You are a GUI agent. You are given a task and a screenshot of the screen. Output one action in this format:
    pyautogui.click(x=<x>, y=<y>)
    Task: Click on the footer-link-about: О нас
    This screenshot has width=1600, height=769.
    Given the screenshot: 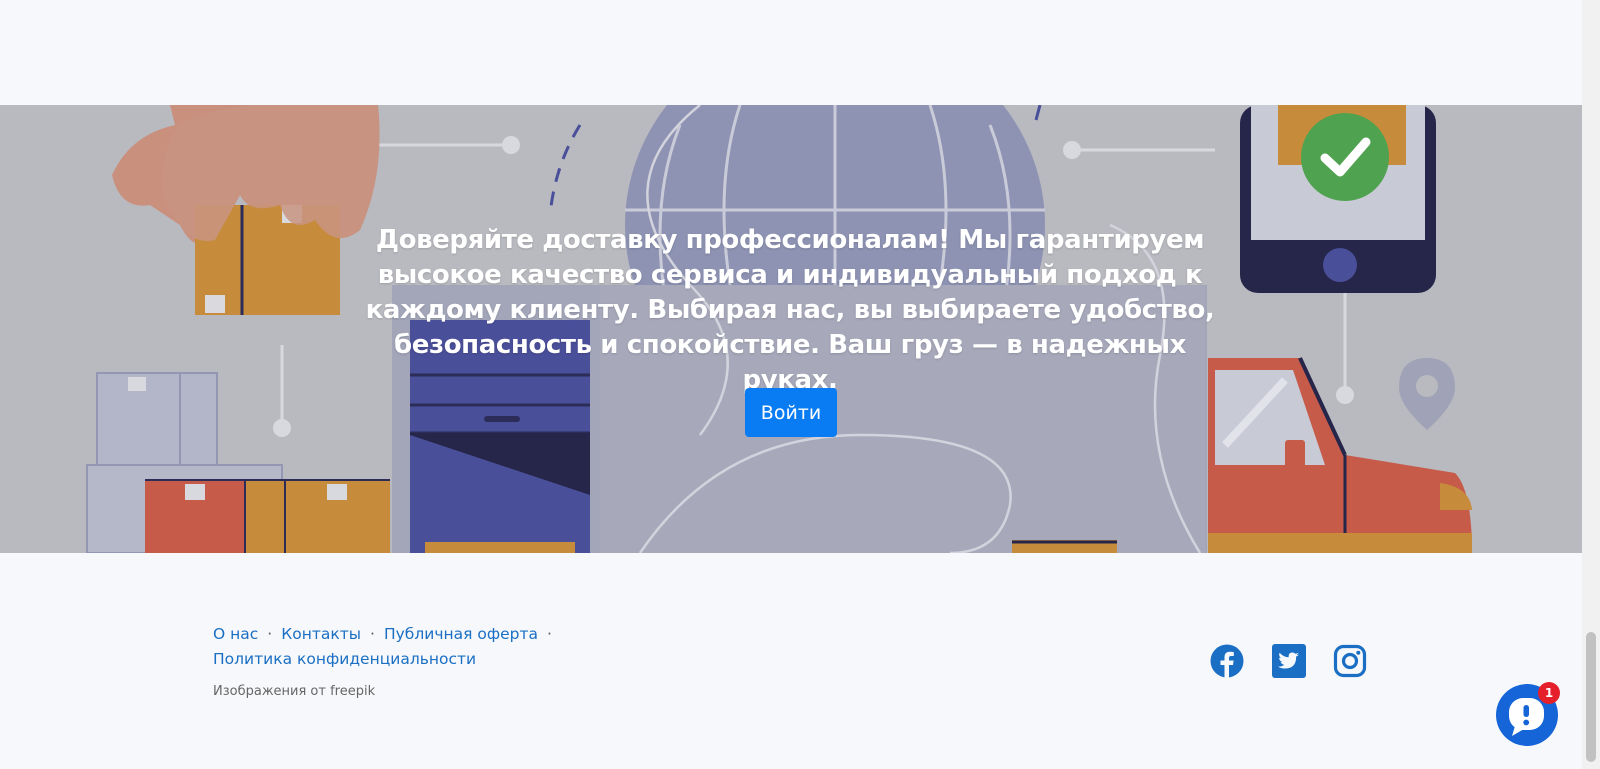 What is the action you would take?
    pyautogui.click(x=235, y=634)
    